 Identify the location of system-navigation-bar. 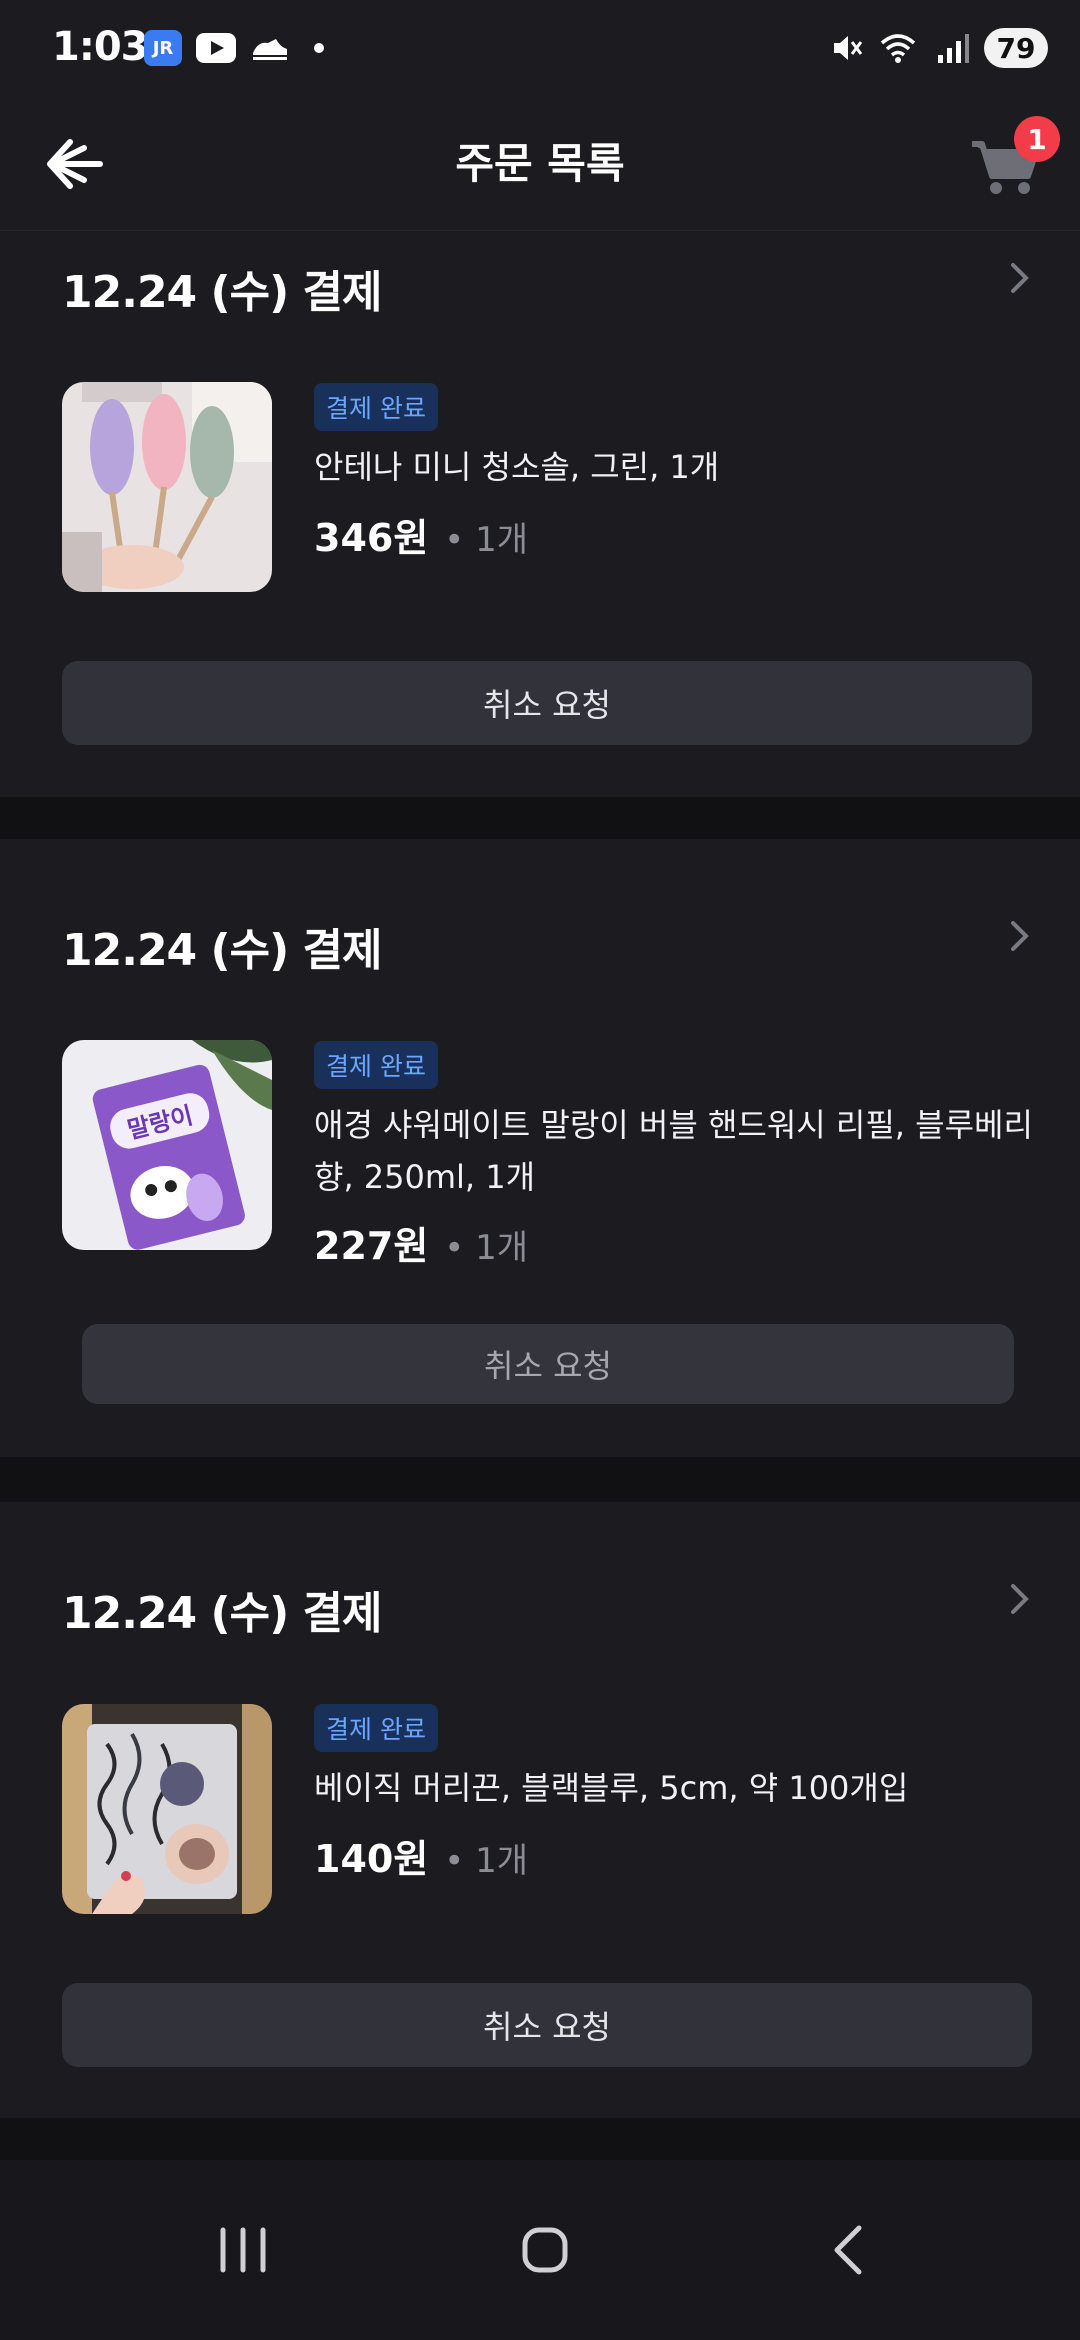
(540, 2250).